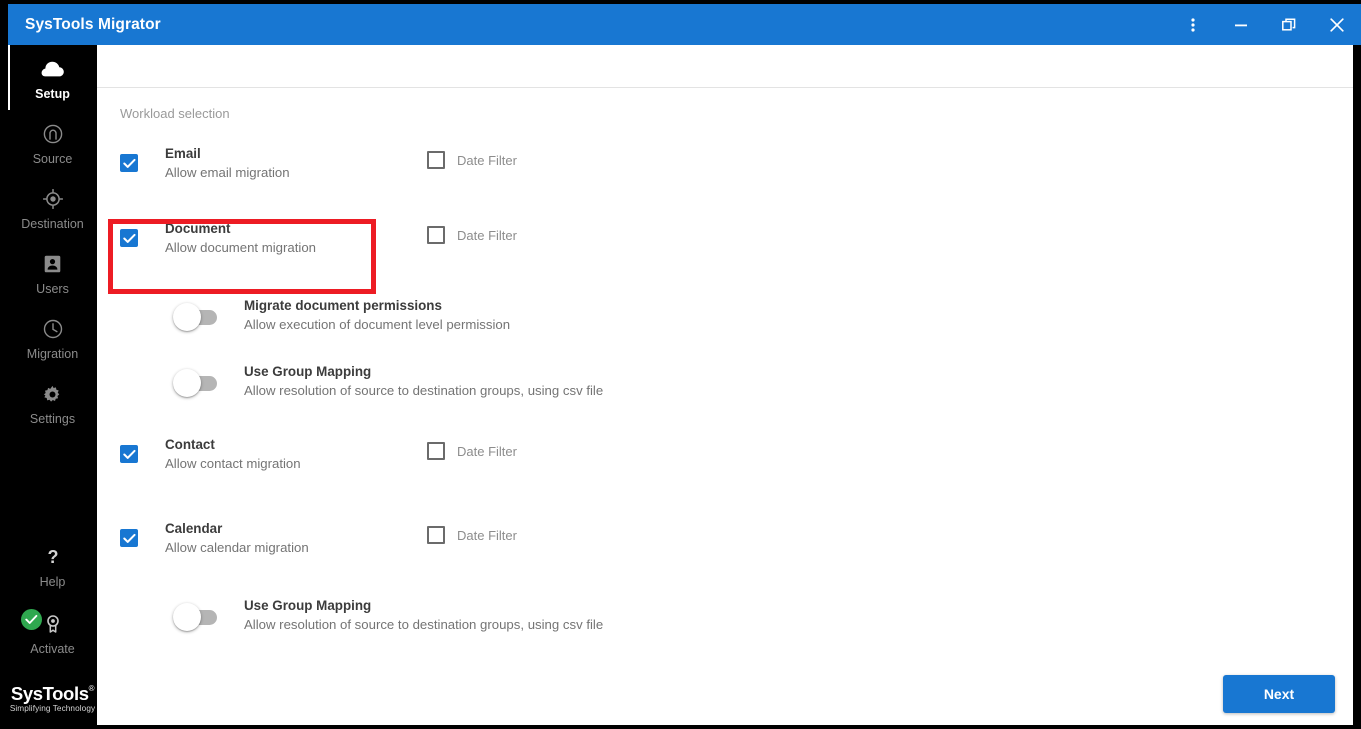 Image resolution: width=1361 pixels, height=729 pixels. Describe the element at coordinates (1279, 694) in the screenshot. I see `next-button: Next` at that location.